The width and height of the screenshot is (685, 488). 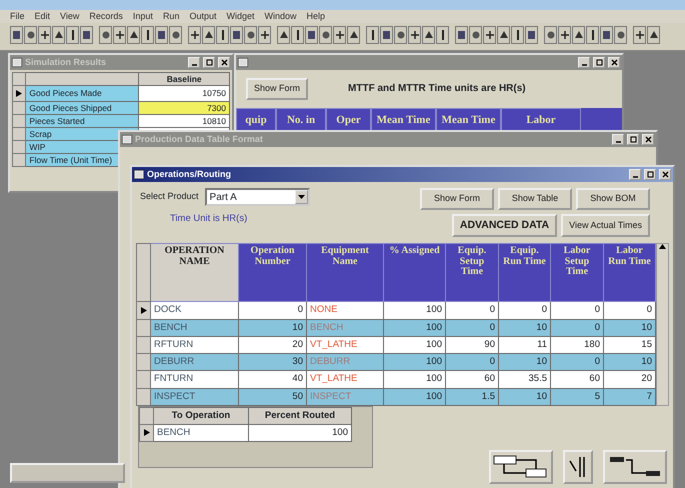 I want to click on form-button: Show Form, so click(x=457, y=199).